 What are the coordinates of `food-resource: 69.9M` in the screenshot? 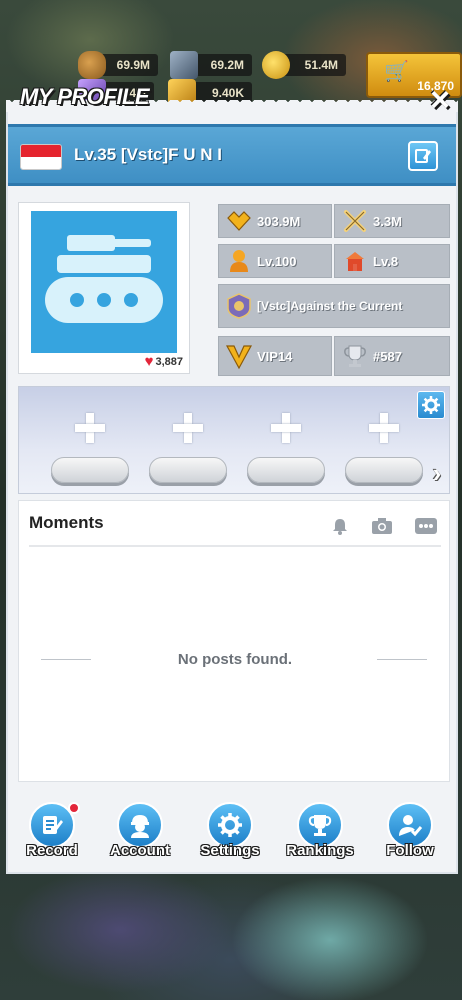 It's located at (118, 65).